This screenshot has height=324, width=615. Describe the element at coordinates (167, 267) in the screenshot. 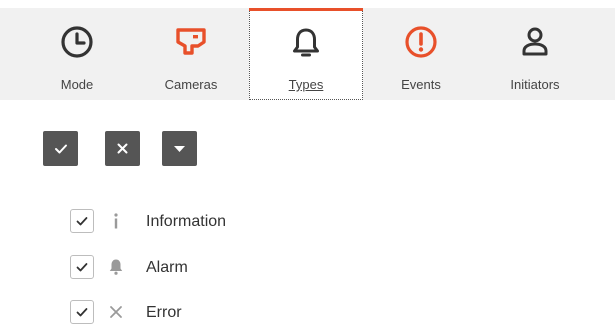

I see `type-label: Alarm` at that location.